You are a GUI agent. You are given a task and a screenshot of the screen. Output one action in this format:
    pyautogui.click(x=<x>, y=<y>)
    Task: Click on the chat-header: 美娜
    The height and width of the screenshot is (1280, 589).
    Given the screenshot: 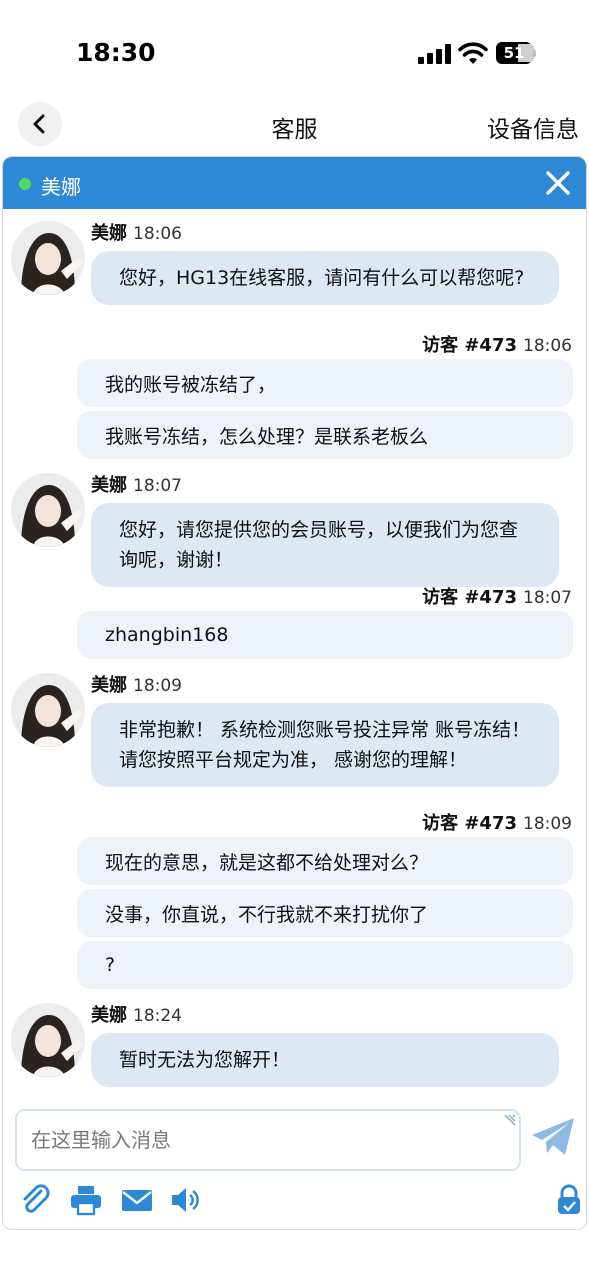 What is the action you would take?
    pyautogui.click(x=294, y=183)
    